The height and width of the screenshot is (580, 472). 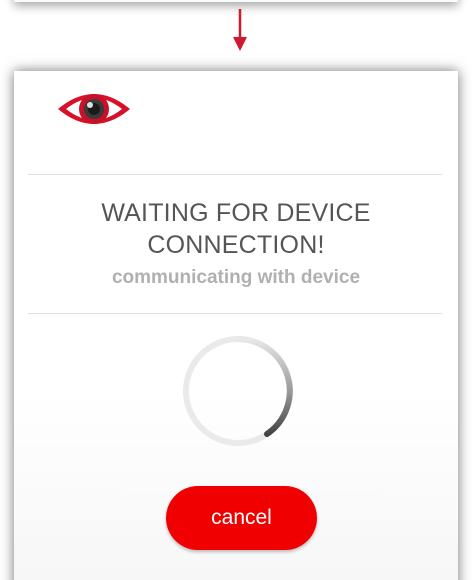 I want to click on background-panel-edge, so click(x=236, y=1).